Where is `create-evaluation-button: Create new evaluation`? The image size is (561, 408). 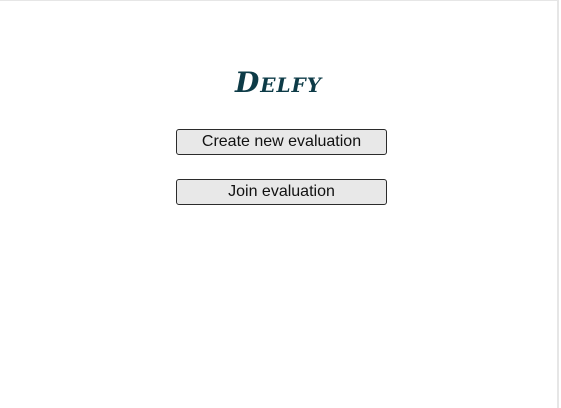
create-evaluation-button: Create new evaluation is located at coordinates (281, 142).